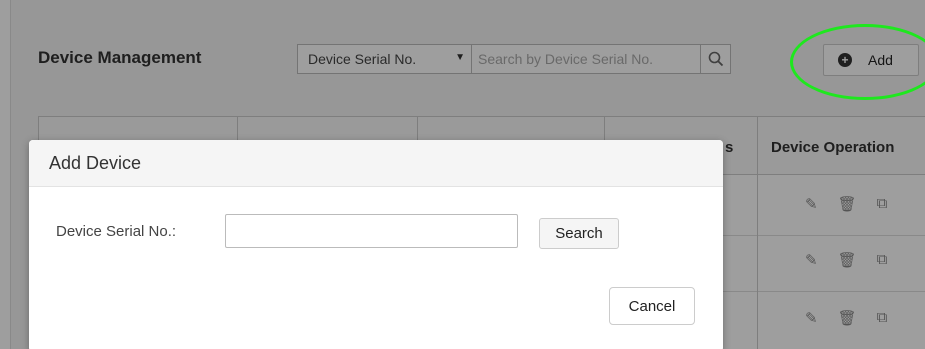 Image resolution: width=925 pixels, height=349 pixels. What do you see at coordinates (116, 231) in the screenshot?
I see `serial-number-label: Device Serial No.:` at bounding box center [116, 231].